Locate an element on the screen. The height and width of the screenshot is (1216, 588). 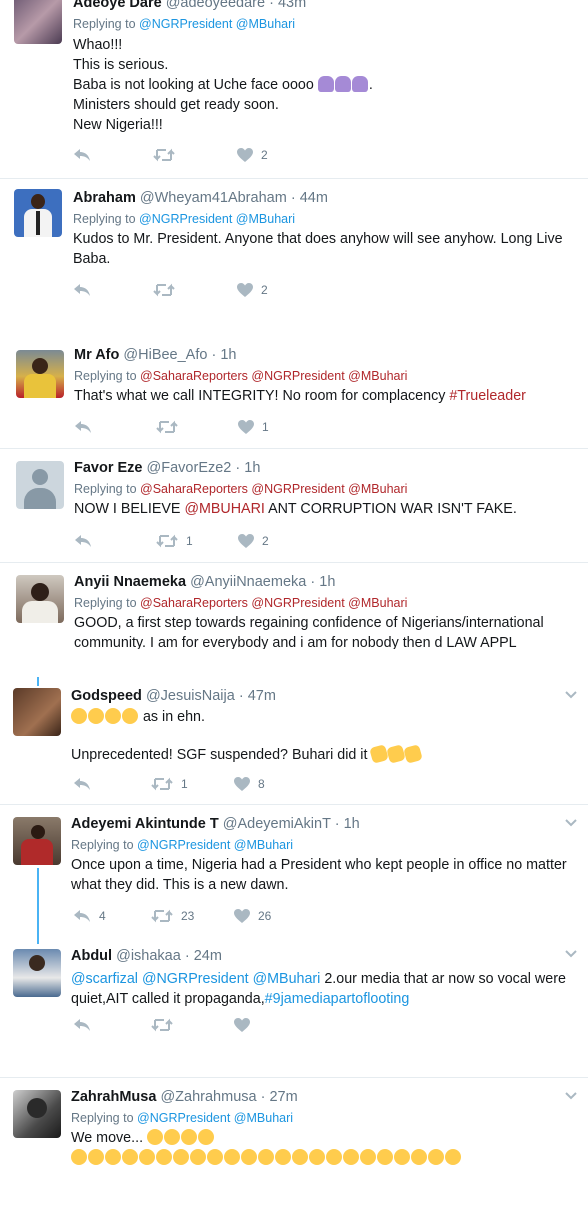
retweet-button: 23 is located at coordinates (172, 916).